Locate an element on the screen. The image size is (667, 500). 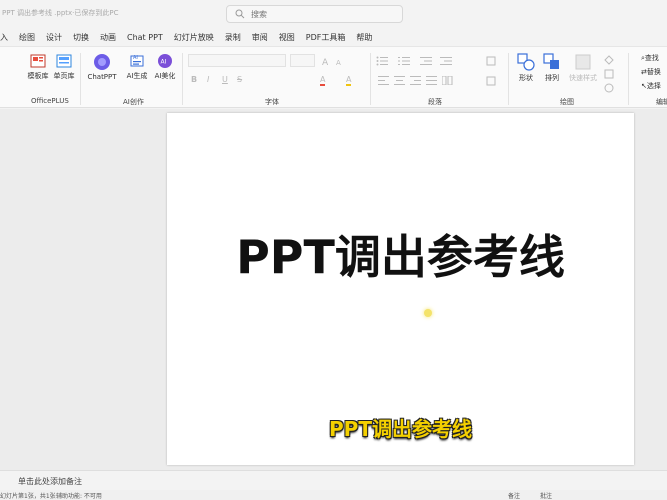
underline-button: U is located at coordinates (225, 79).